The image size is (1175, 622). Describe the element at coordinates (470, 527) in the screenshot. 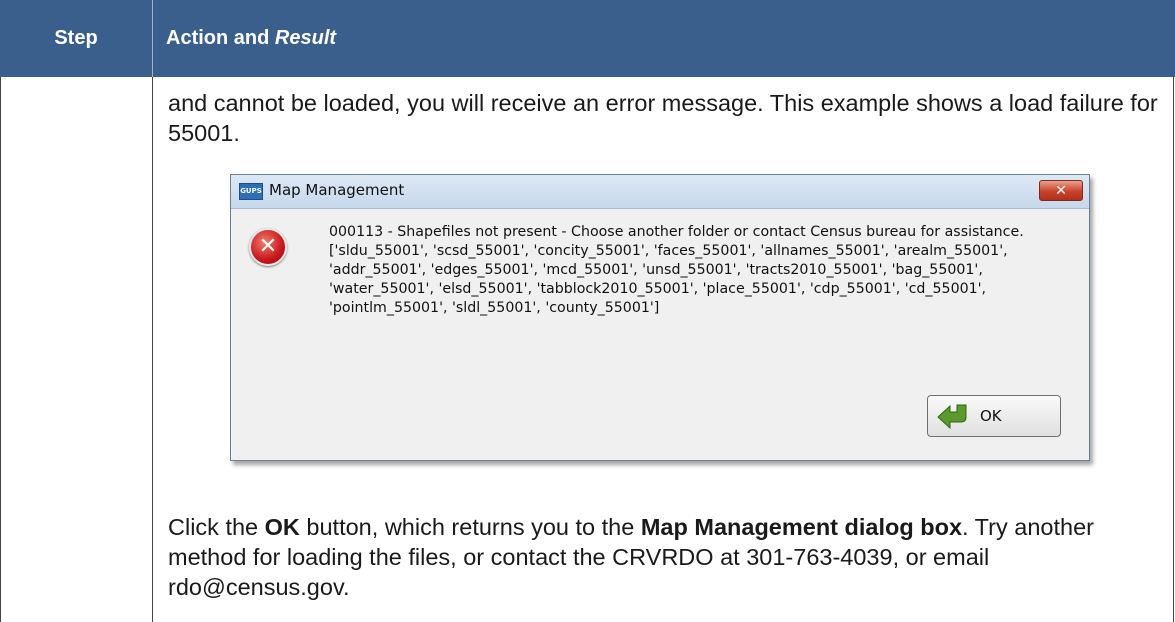

I see `p2-text-2: button, which returns you to the` at that location.